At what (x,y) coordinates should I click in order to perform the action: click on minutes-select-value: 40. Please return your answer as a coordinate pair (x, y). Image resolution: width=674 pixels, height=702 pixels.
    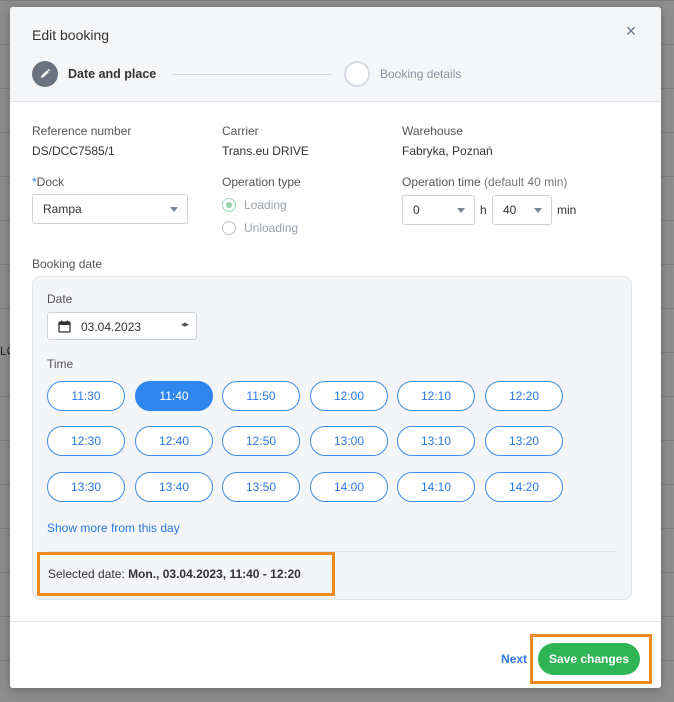
    Looking at the image, I should click on (510, 210).